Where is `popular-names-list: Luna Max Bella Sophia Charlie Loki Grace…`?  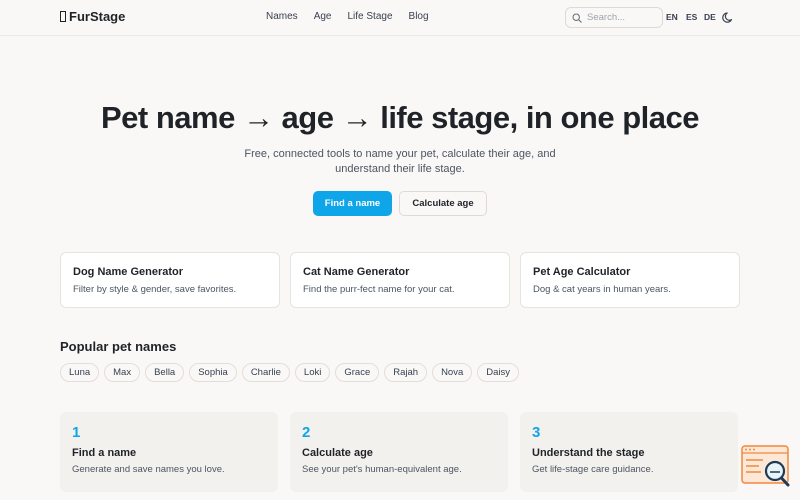 popular-names-list: Luna Max Bella Sophia Charlie Loki Grace… is located at coordinates (290, 372).